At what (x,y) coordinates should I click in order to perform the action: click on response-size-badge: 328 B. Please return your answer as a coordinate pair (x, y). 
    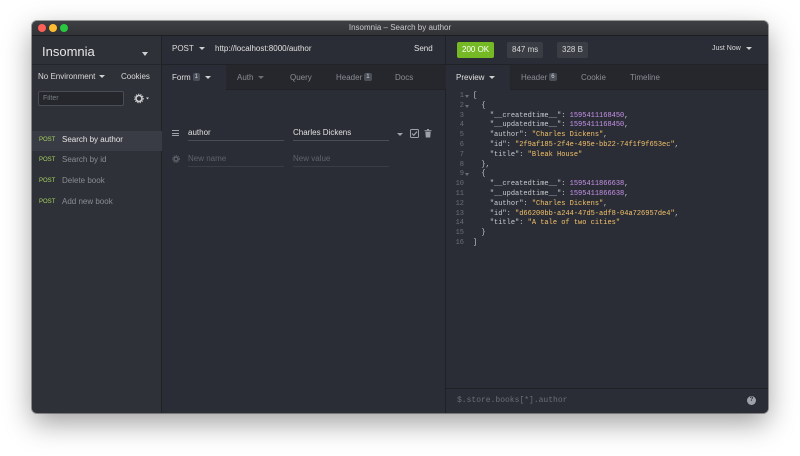
    Looking at the image, I should click on (572, 50).